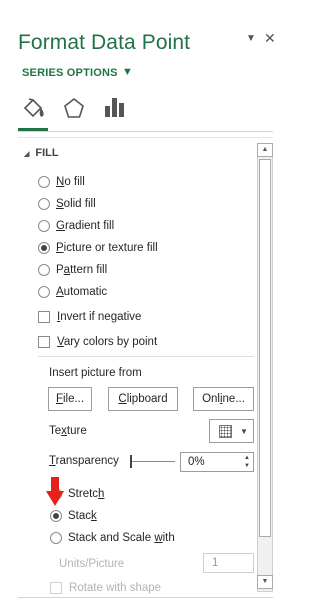 The height and width of the screenshot is (606, 320). I want to click on units-per-picture-label: Units/Picture, so click(92, 564).